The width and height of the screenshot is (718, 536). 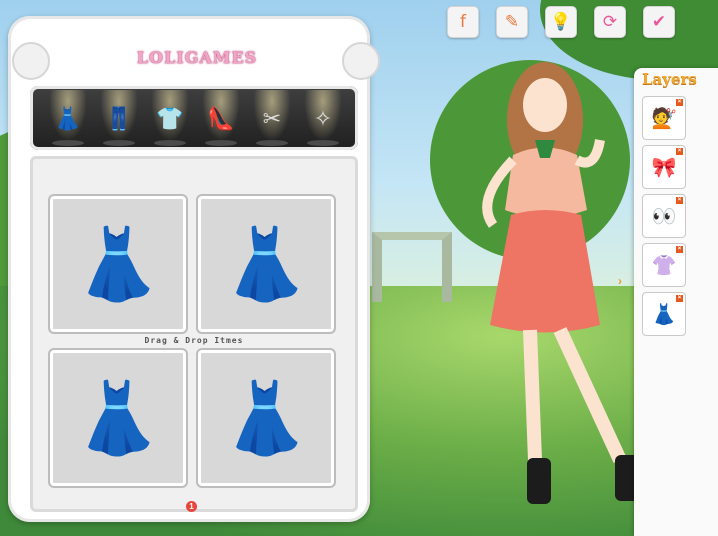 I want to click on hairstyles-icon: ✂, so click(x=272, y=119).